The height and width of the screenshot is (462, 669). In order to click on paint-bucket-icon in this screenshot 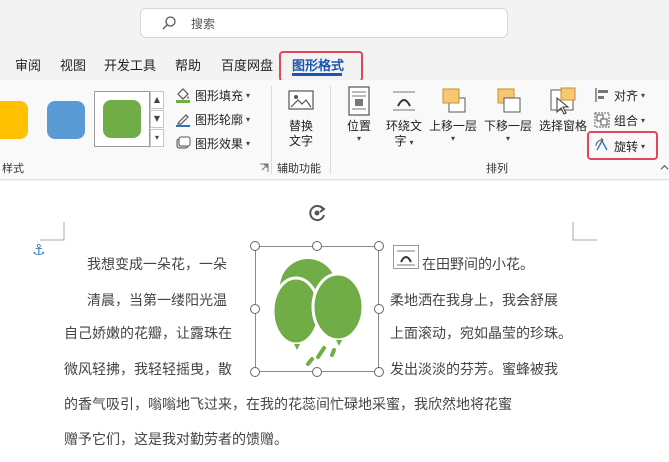, I will do `click(183, 95)`.